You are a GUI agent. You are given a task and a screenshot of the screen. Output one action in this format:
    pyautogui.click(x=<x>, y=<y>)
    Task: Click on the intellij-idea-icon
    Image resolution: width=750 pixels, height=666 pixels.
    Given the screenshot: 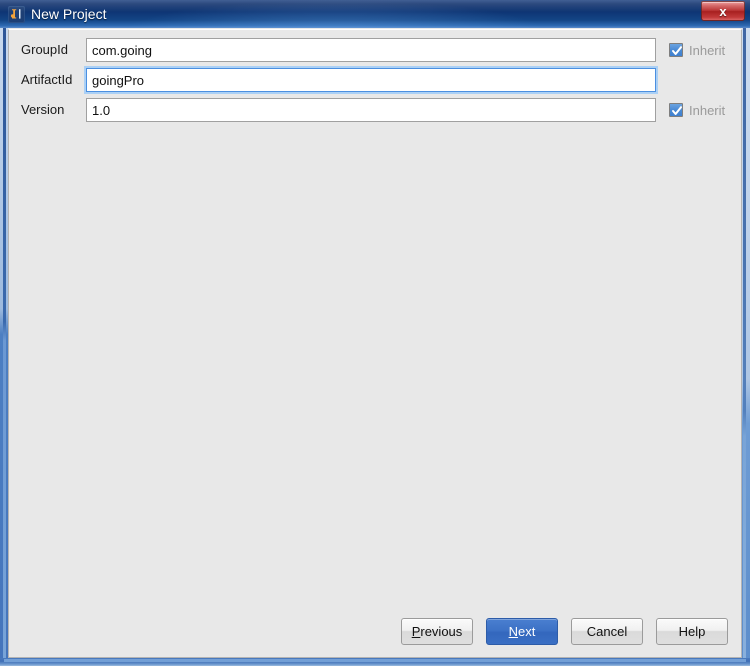 What is the action you would take?
    pyautogui.click(x=16, y=14)
    